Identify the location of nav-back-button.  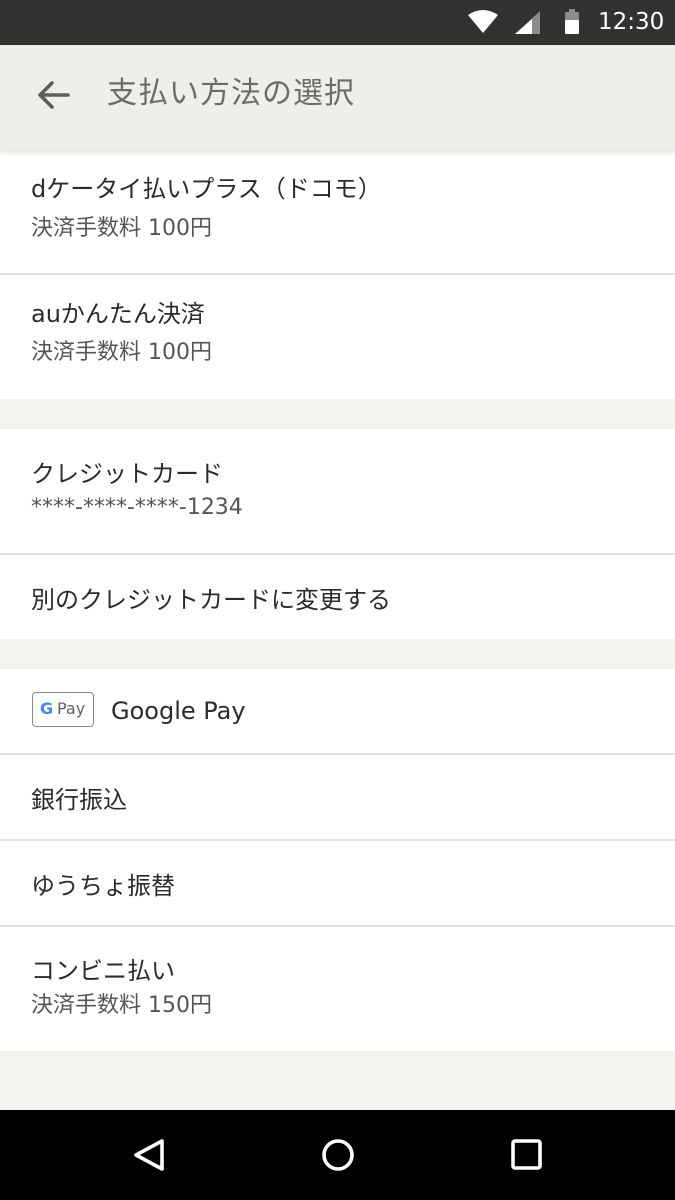
(149, 1157).